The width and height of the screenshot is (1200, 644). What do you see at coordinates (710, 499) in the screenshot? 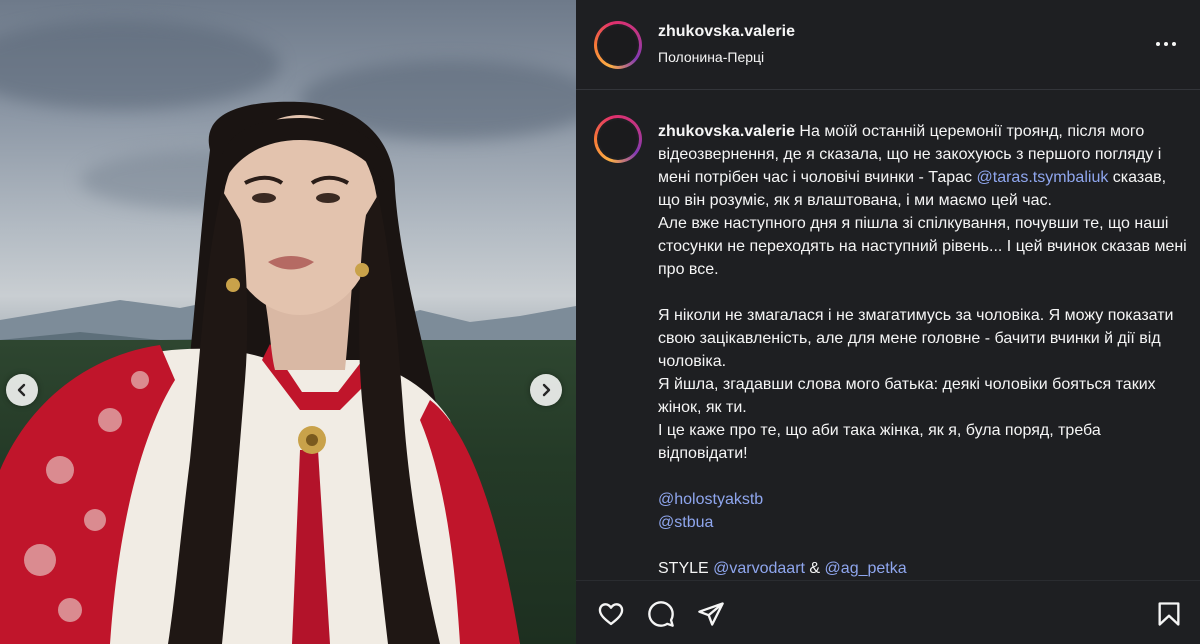
I see `mention-link: @holostyakstb` at bounding box center [710, 499].